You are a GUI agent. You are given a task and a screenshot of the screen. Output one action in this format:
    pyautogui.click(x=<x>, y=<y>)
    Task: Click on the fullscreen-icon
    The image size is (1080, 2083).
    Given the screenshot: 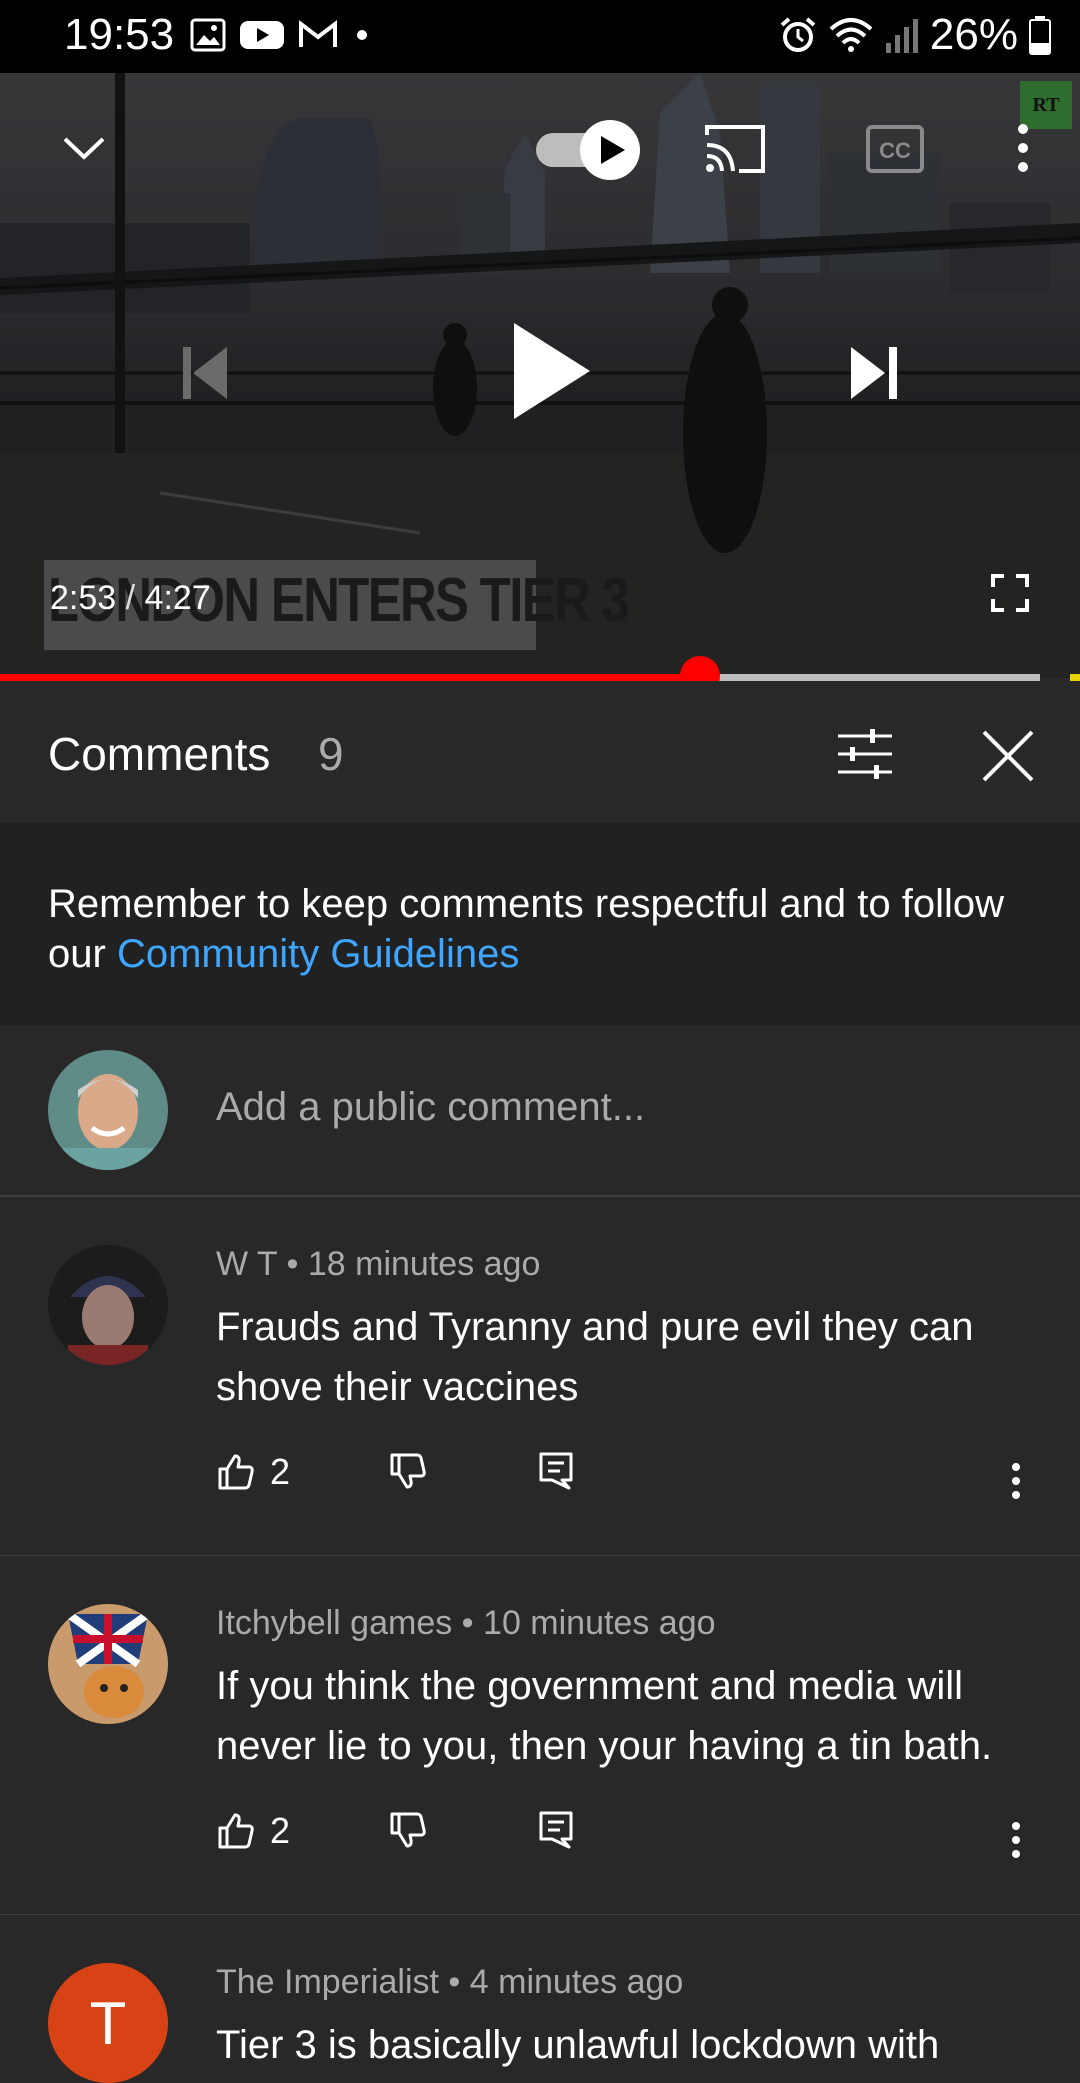 What is the action you would take?
    pyautogui.click(x=1010, y=593)
    